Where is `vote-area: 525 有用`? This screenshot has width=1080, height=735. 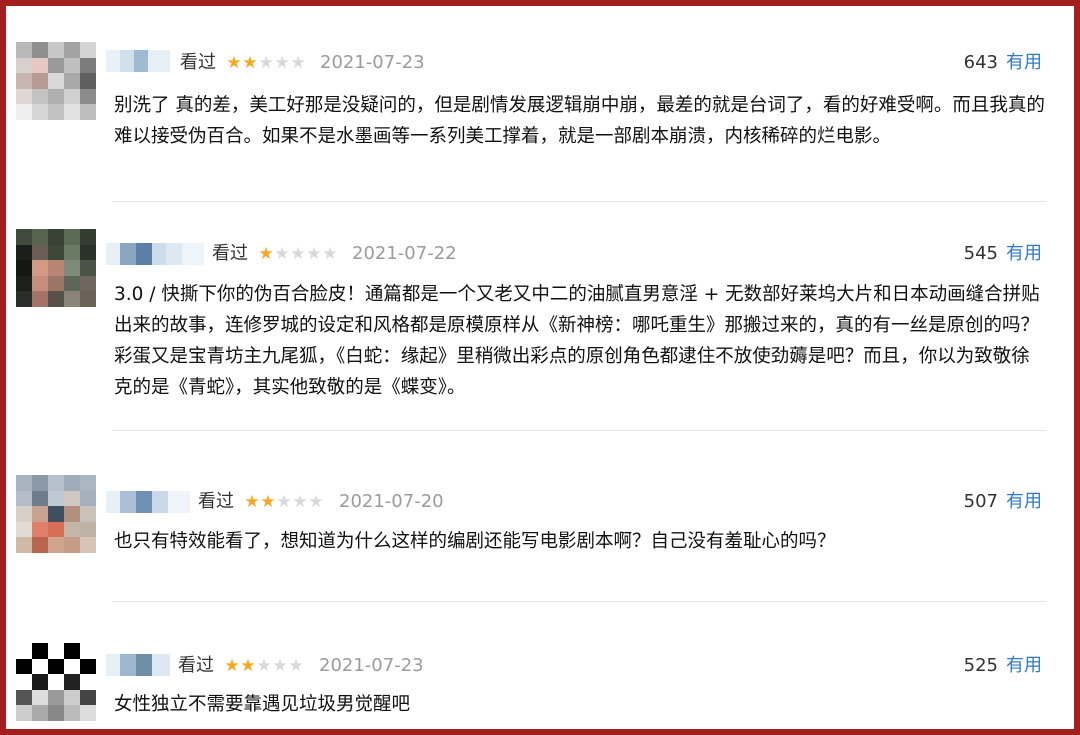
vote-area: 525 有用 is located at coordinates (1003, 666).